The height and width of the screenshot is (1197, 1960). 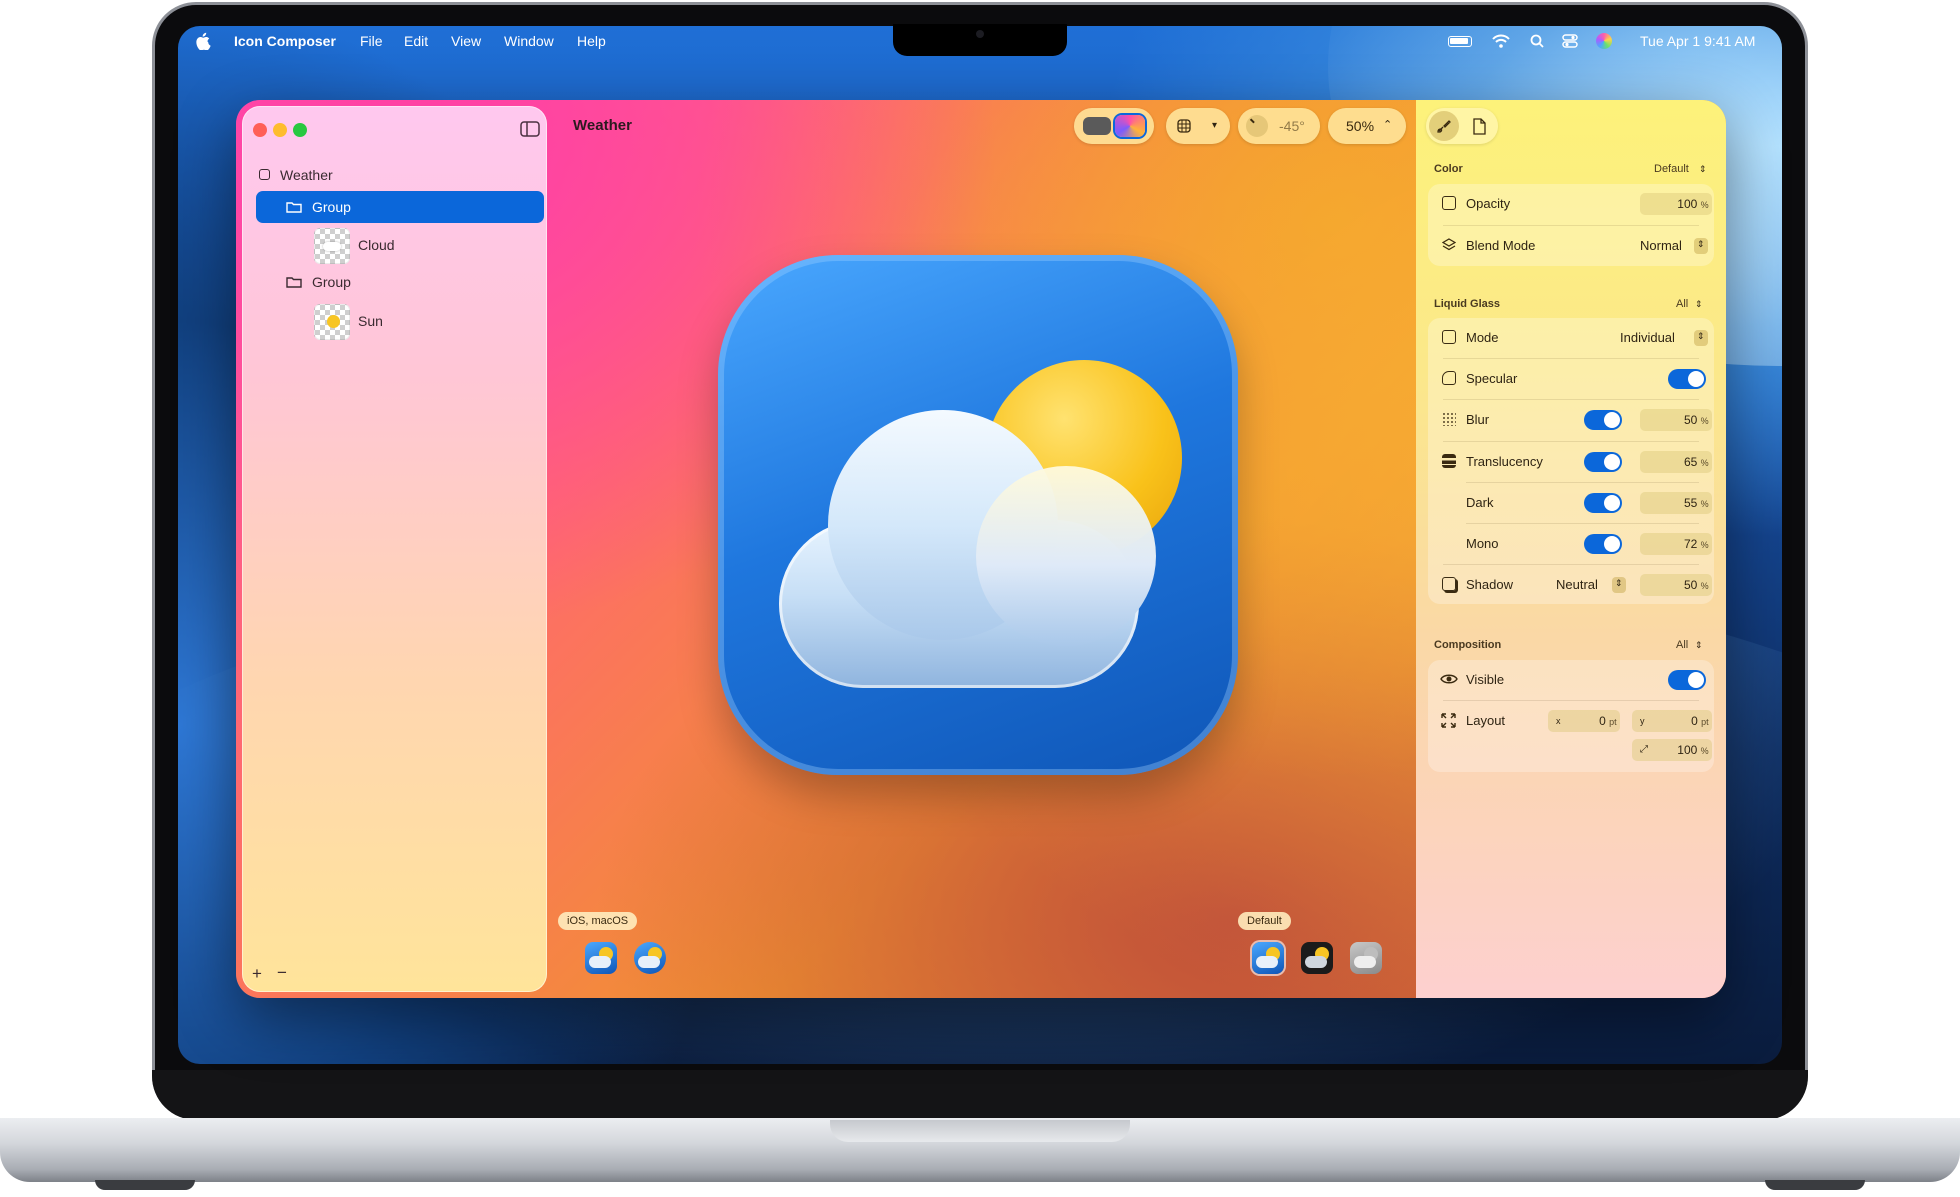 What do you see at coordinates (1661, 245) in the screenshot?
I see `blend-mode-popup: Normal` at bounding box center [1661, 245].